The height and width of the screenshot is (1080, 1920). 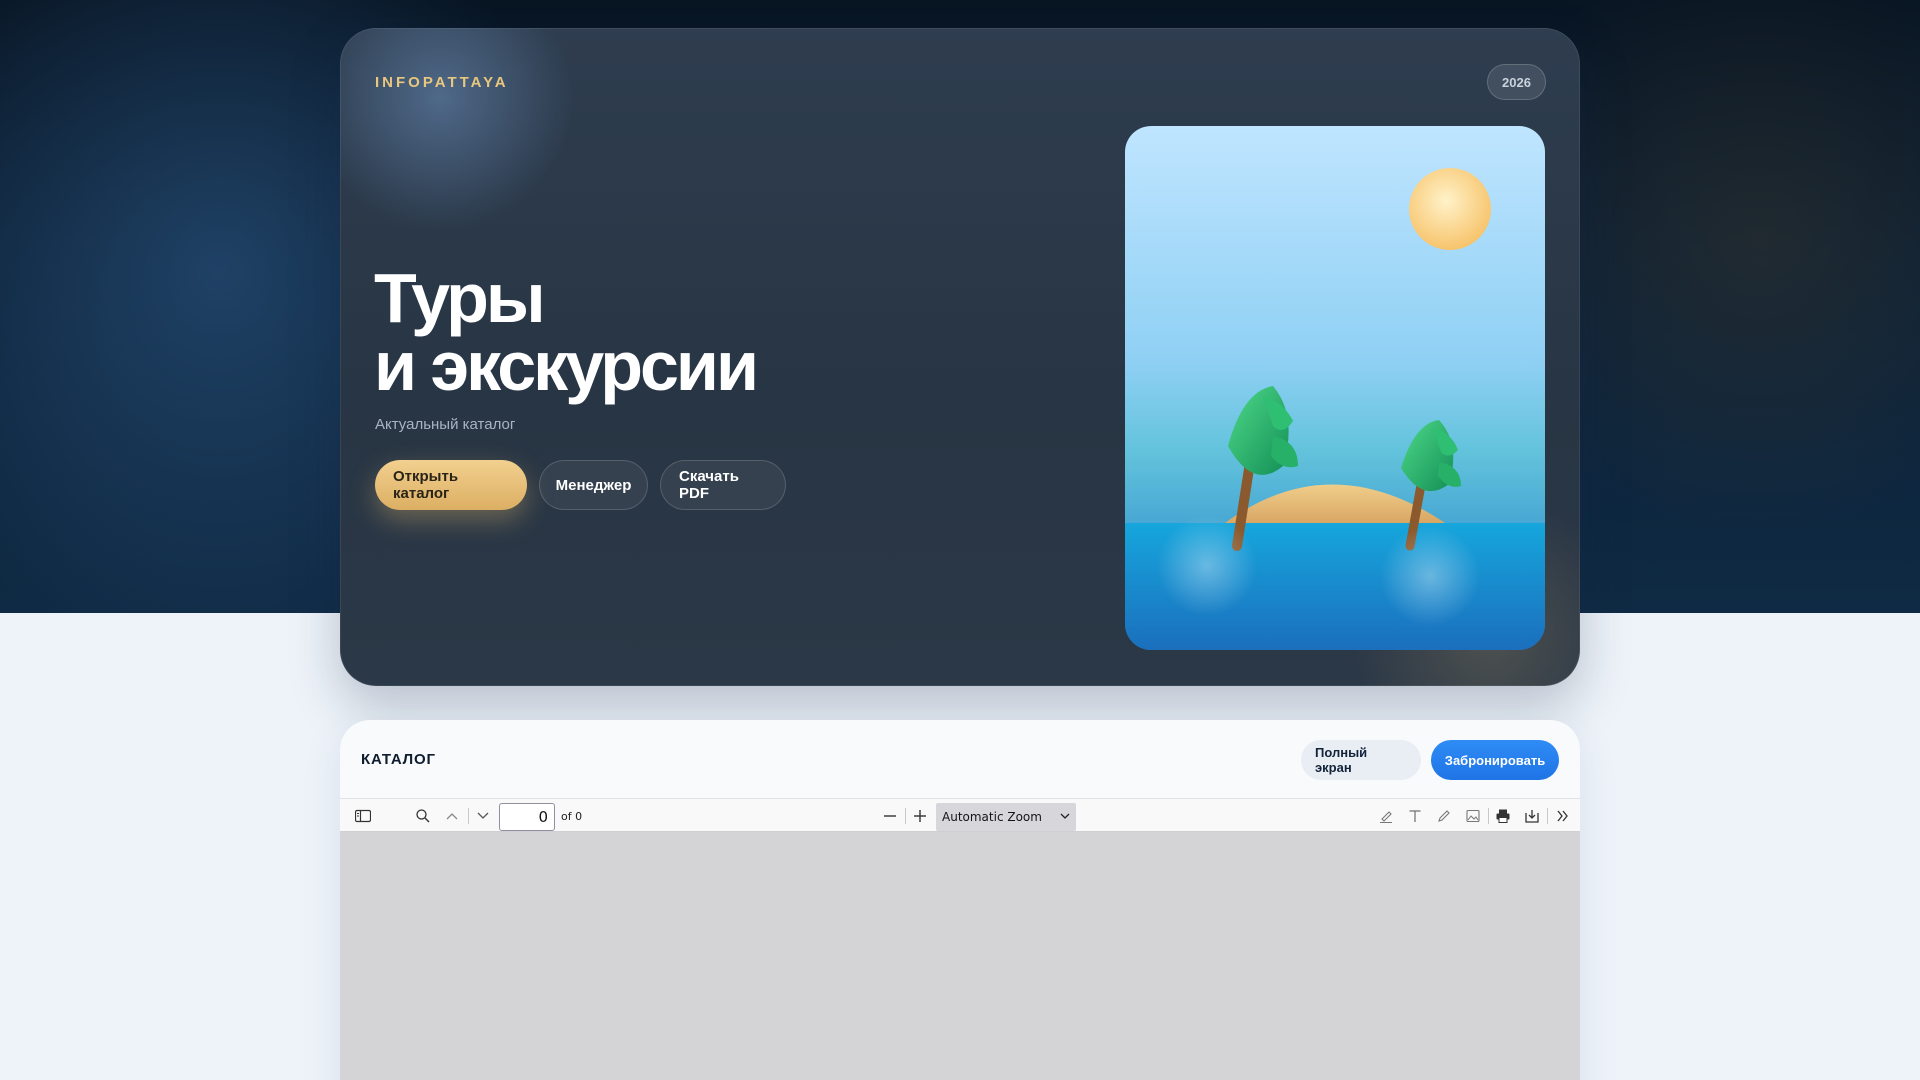 I want to click on highlight-icon, so click(x=1386, y=816).